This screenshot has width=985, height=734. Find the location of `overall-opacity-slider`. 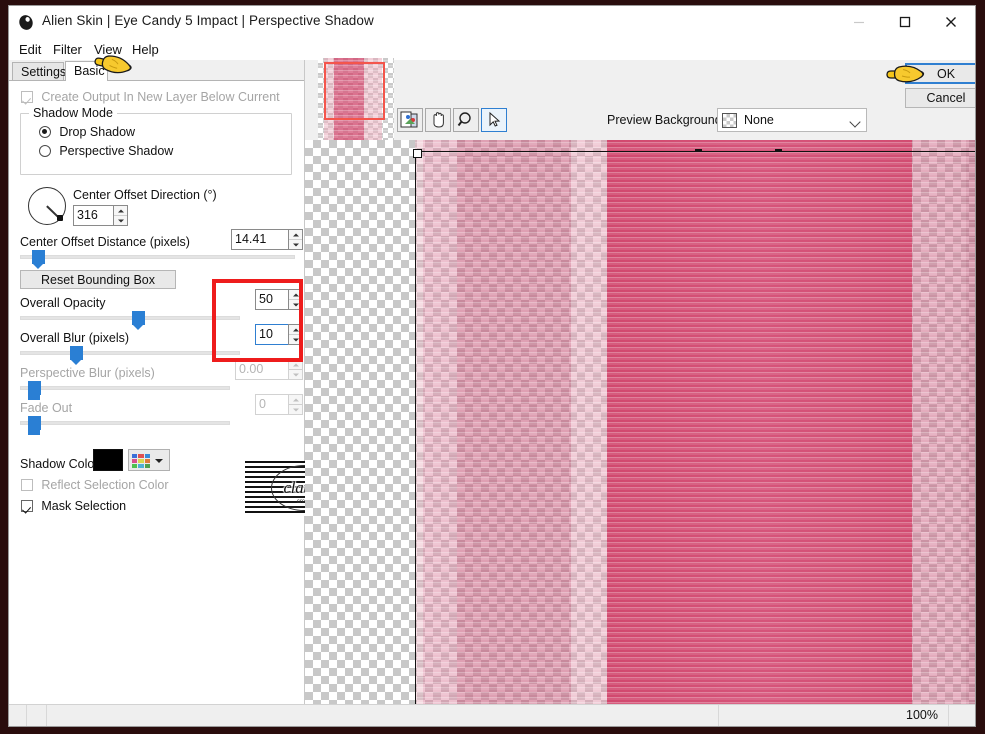

overall-opacity-slider is located at coordinates (130, 320).